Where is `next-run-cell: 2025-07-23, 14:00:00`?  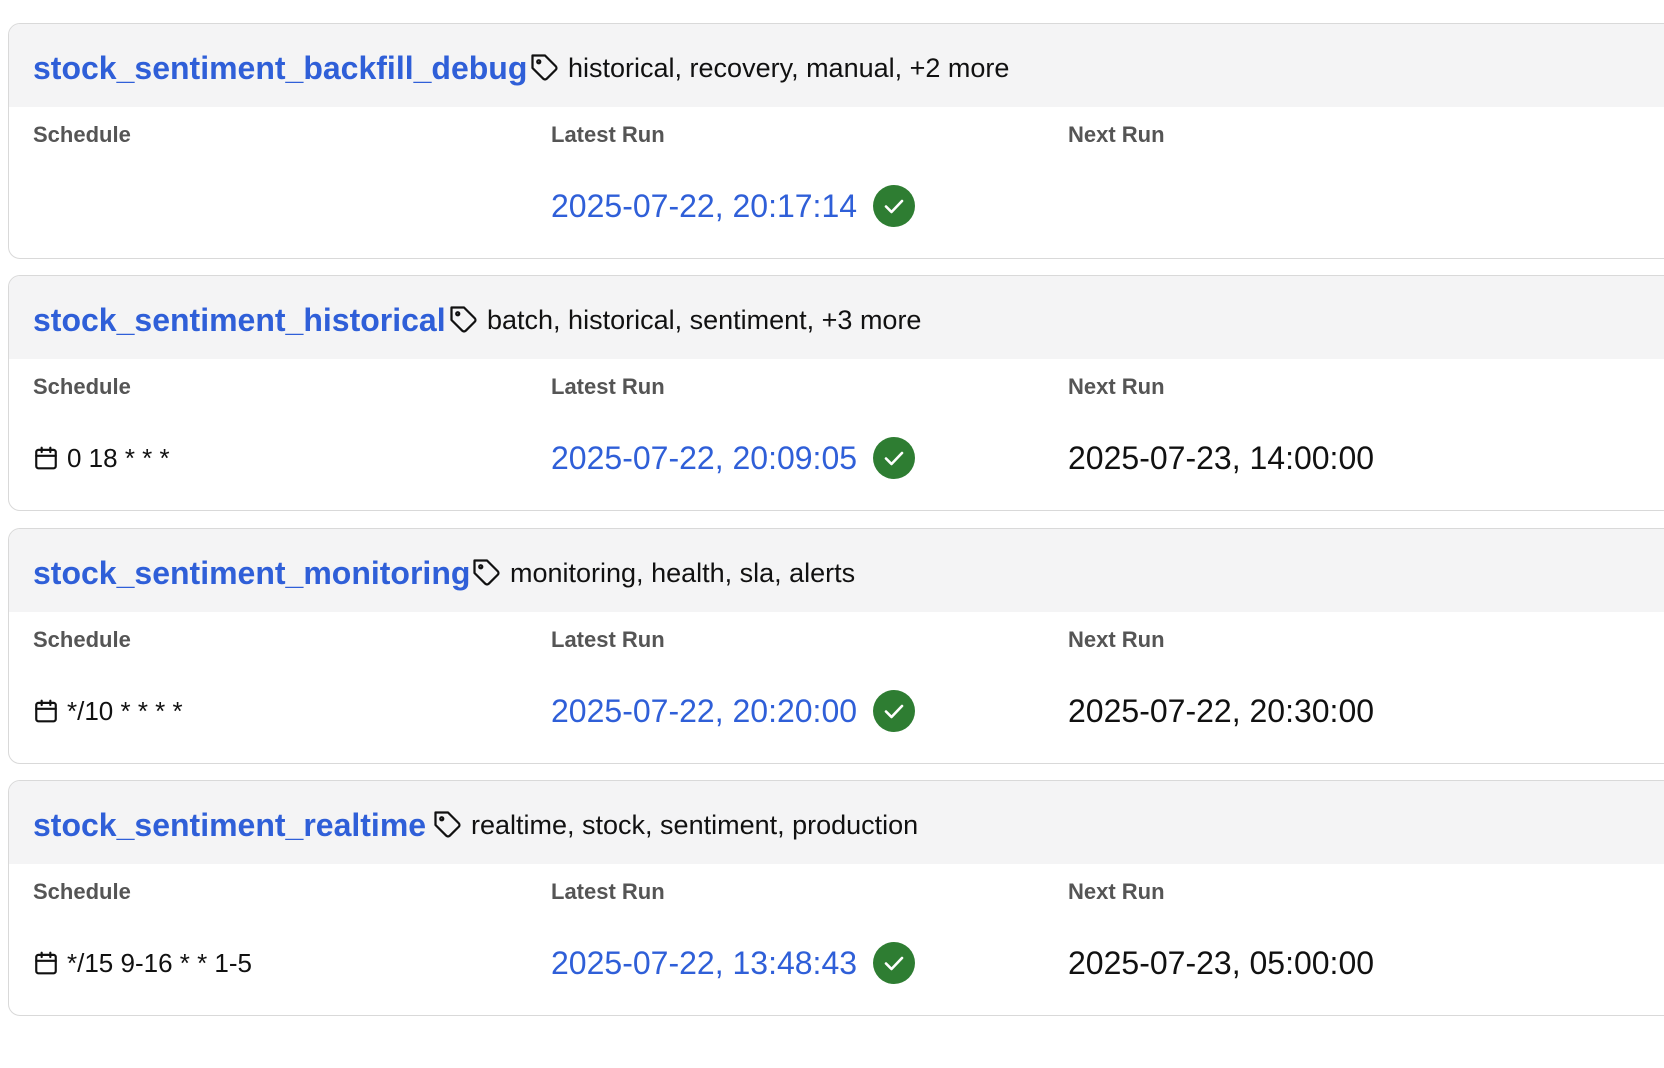
next-run-cell: 2025-07-23, 14:00:00 is located at coordinates (1221, 458).